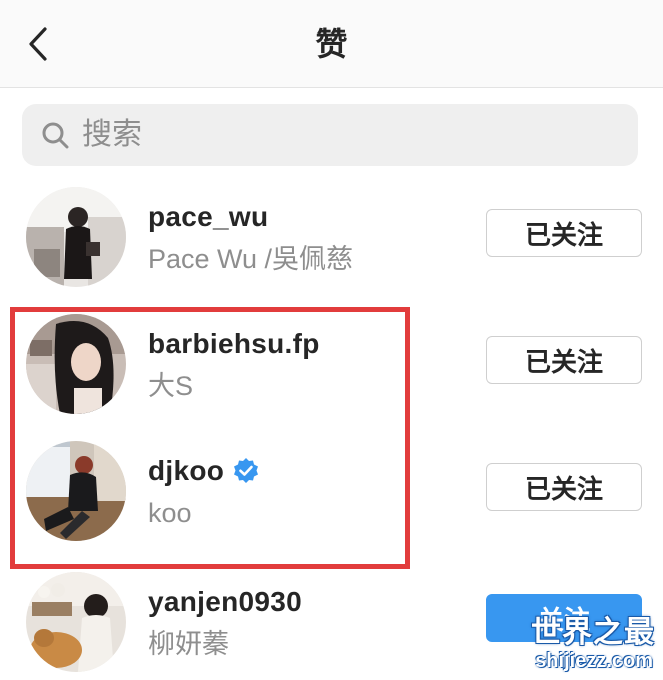  Describe the element at coordinates (246, 471) in the screenshot. I see `verified-badge-icon` at that location.